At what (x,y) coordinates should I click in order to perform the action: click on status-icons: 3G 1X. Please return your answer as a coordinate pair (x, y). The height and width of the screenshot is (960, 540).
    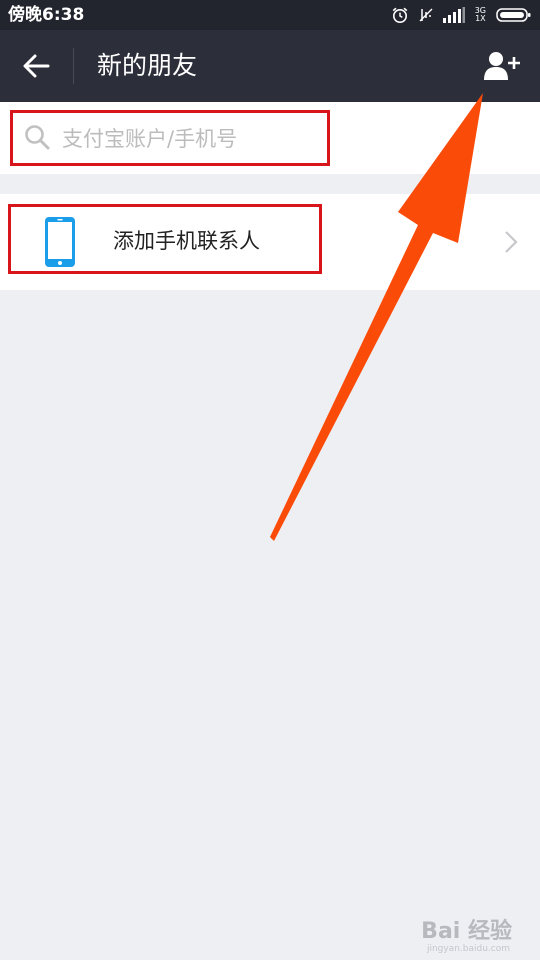
    Looking at the image, I should click on (456, 15).